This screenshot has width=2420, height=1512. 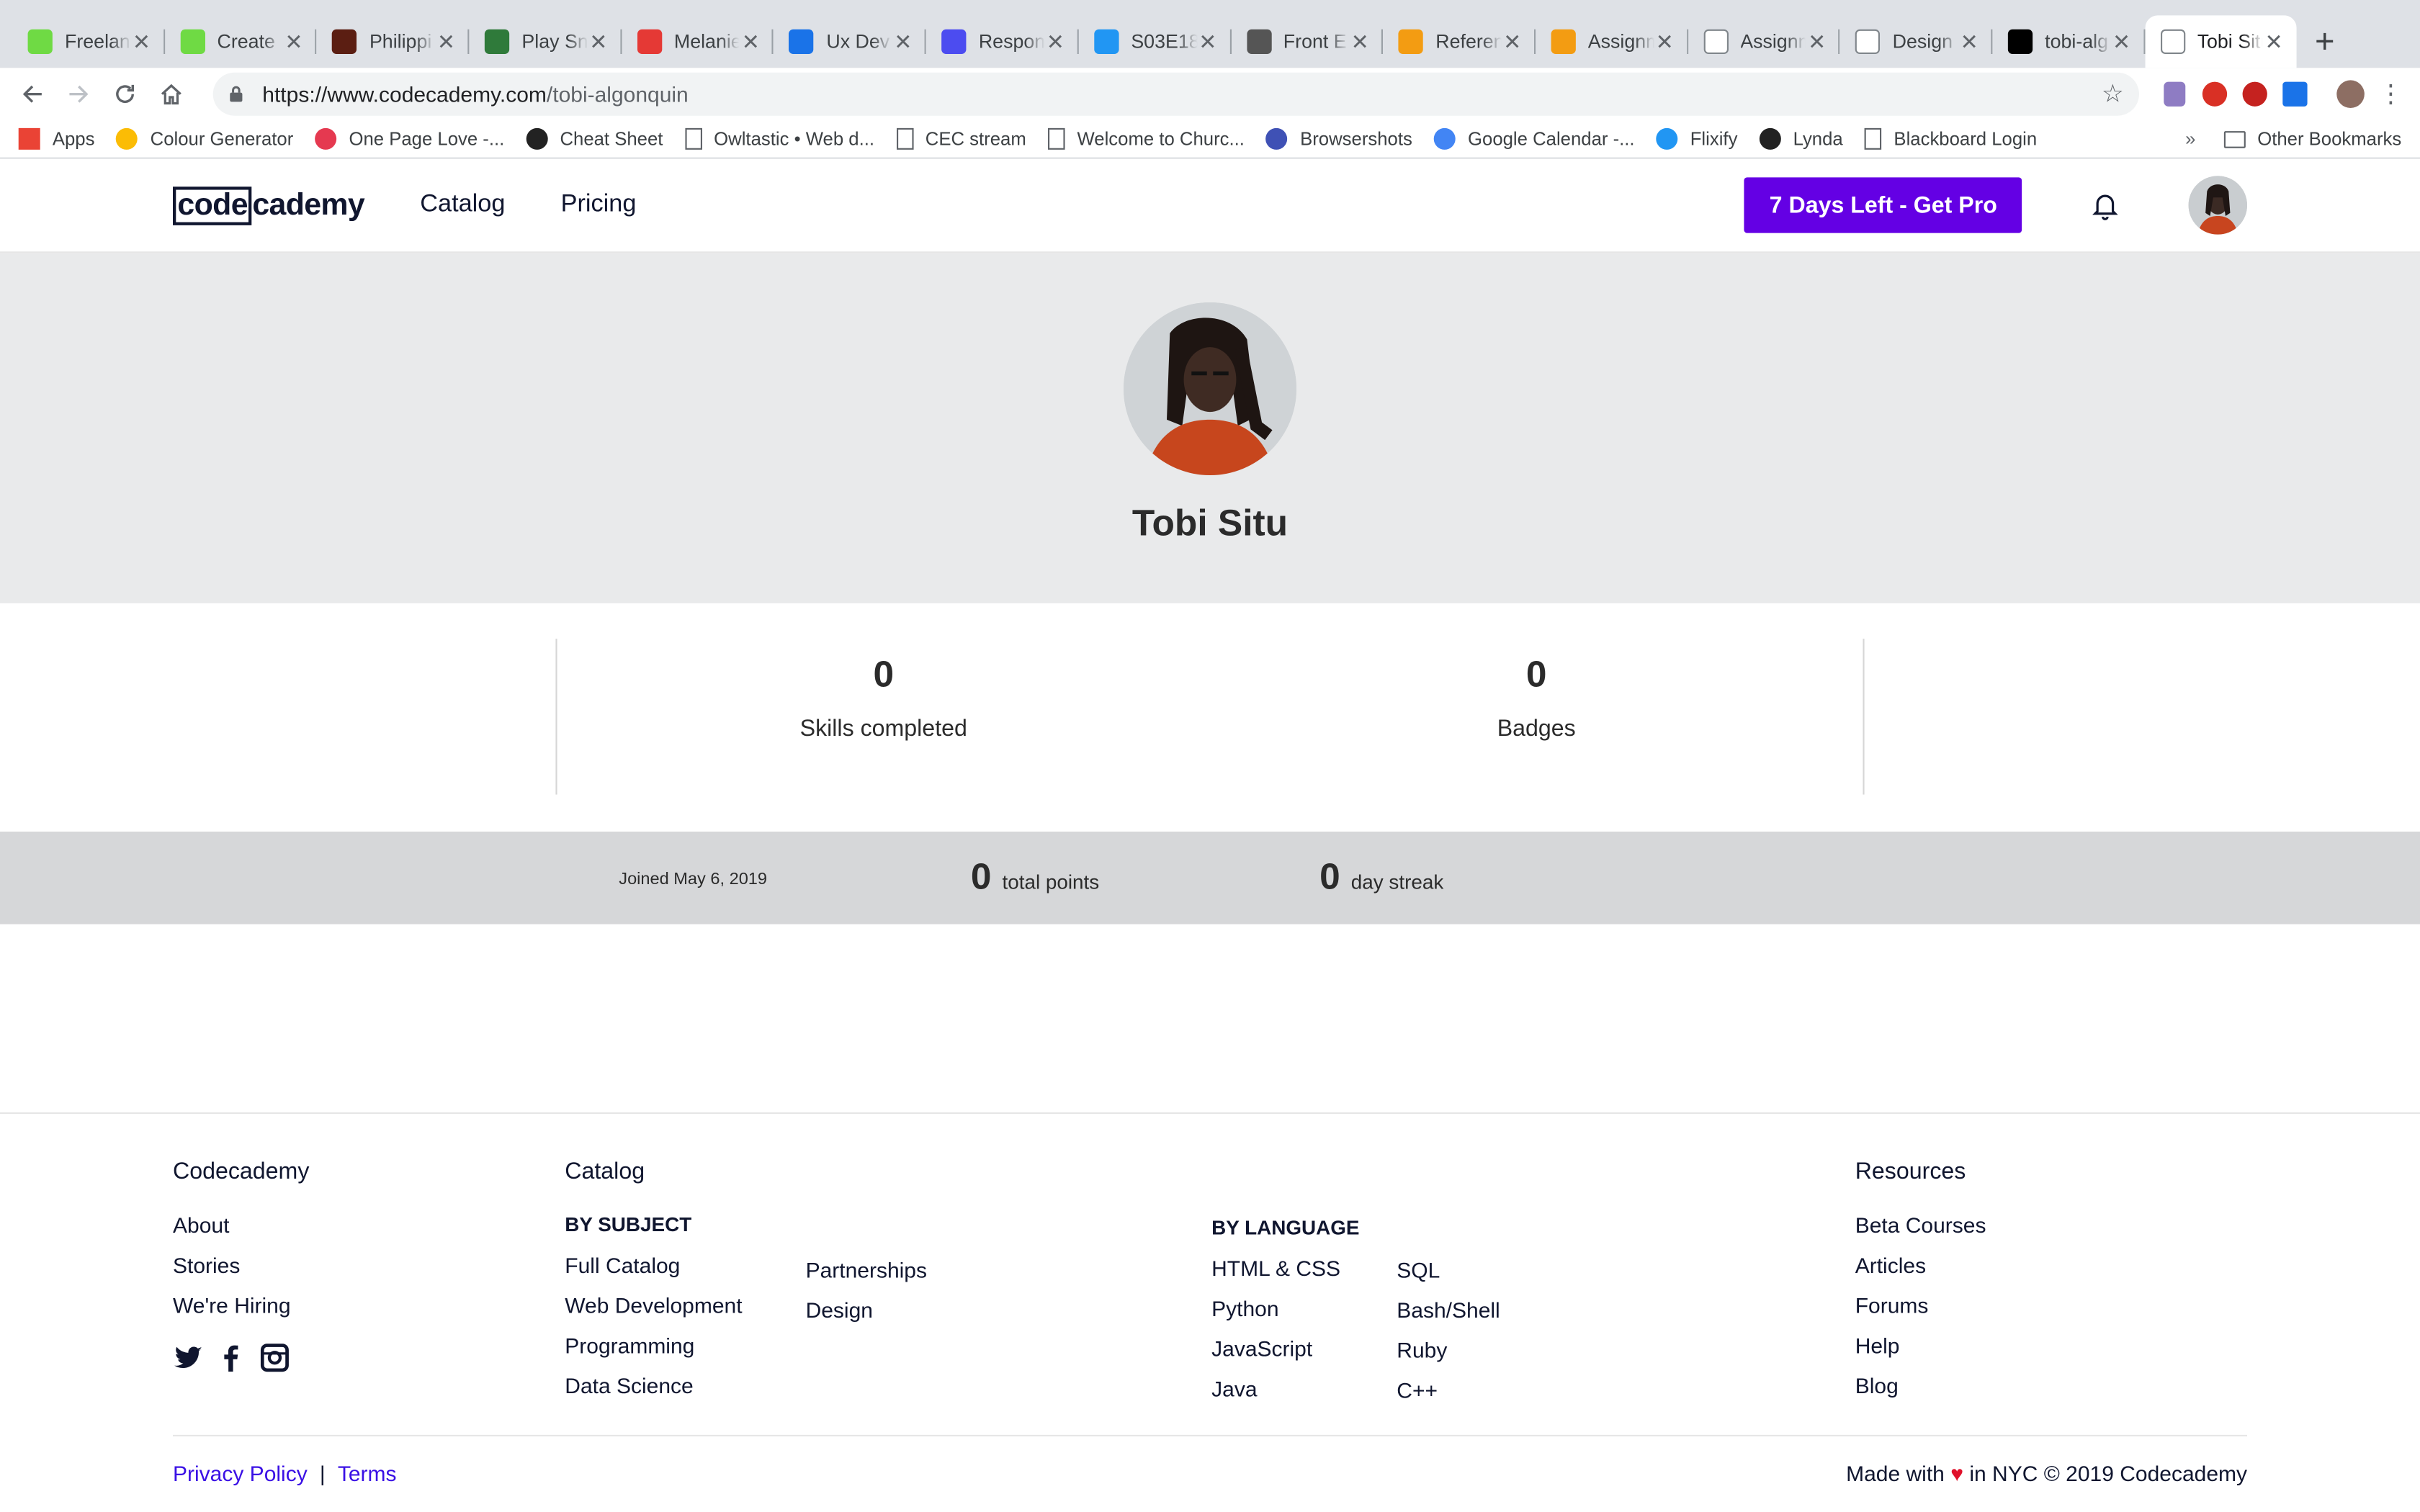 I want to click on browser-tab: Referen ✕, so click(x=1459, y=41).